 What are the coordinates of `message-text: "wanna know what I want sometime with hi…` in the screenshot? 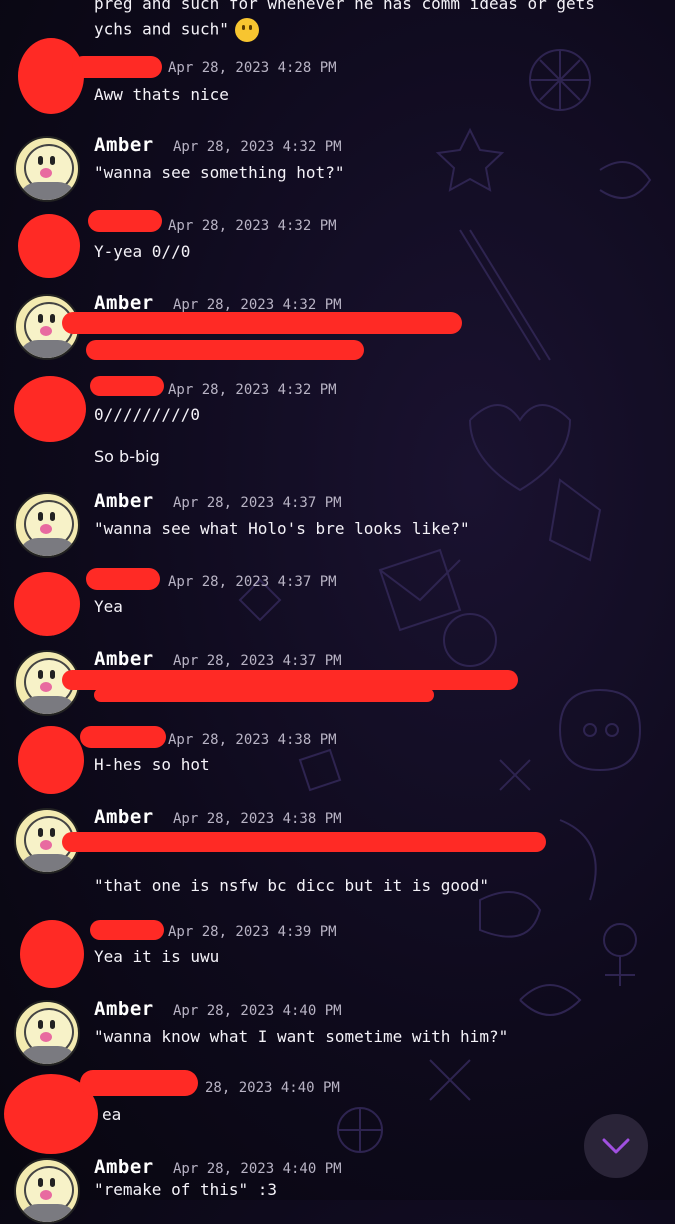 It's located at (301, 1036).